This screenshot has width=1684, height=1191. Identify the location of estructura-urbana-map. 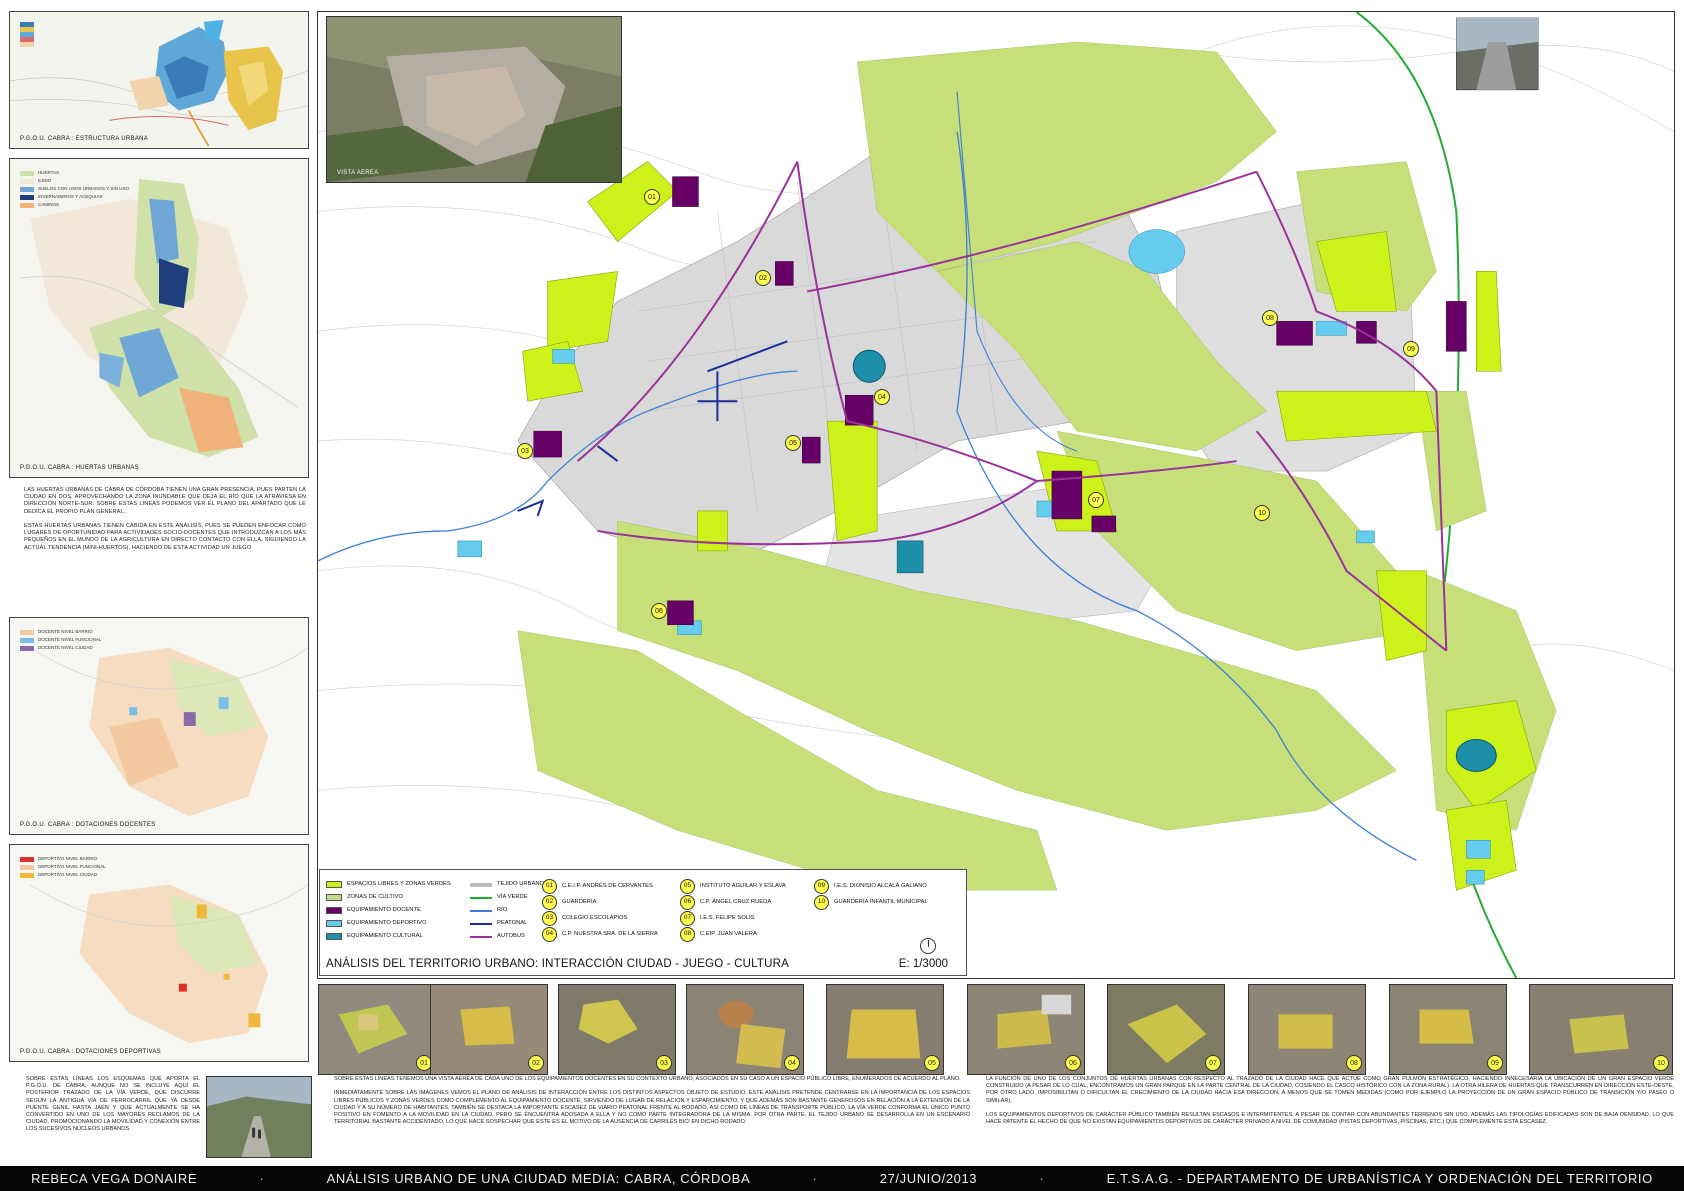
(159, 80).